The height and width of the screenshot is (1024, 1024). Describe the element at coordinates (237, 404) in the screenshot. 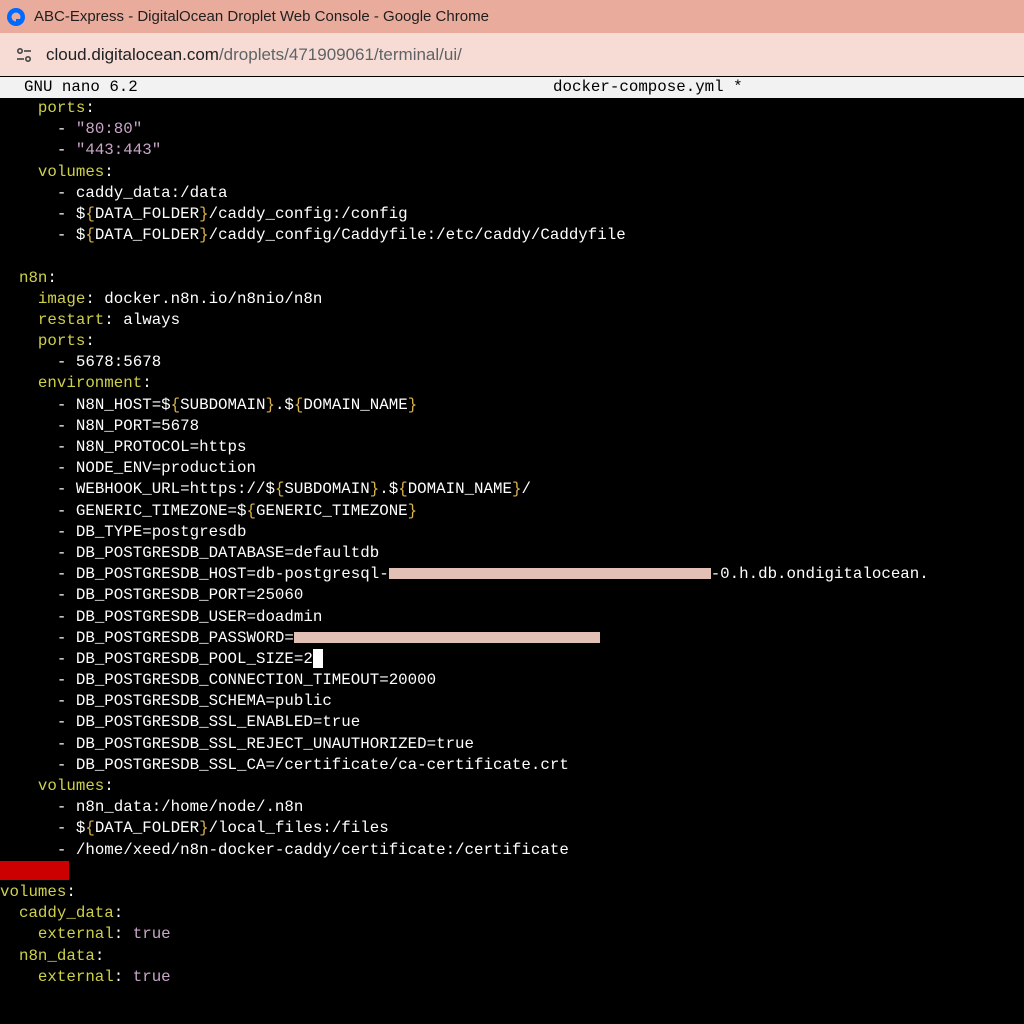

I see `code-line: - N8N_HOST=${SUBDOMAIN}.${DOMAIN_NAME}` at that location.